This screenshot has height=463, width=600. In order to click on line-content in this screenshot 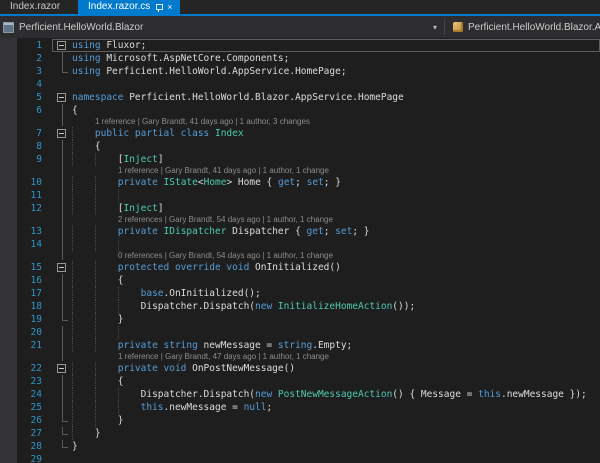, I will do `click(336, 332)`.